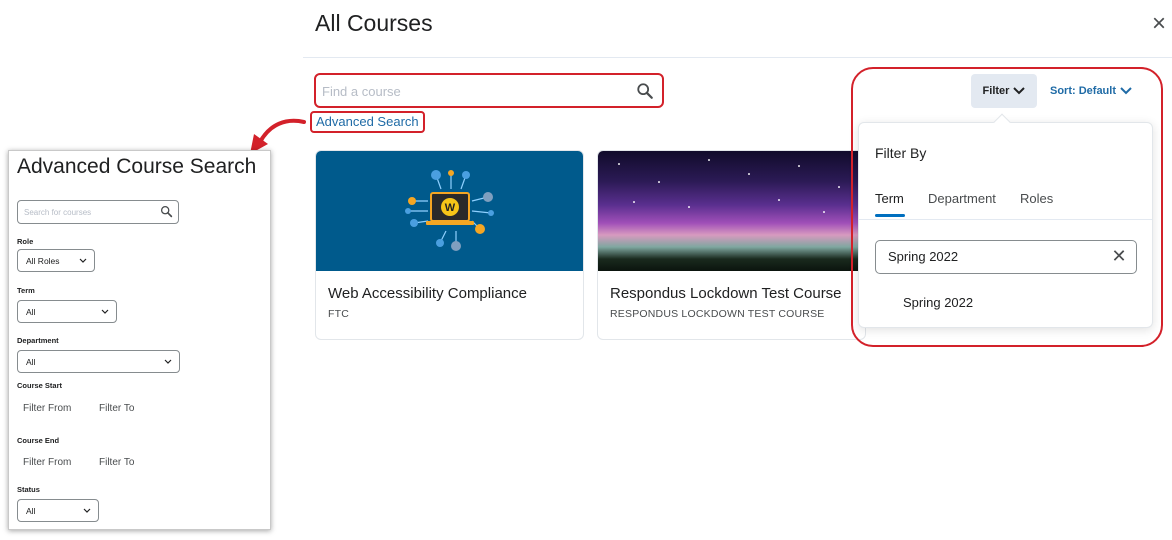 This screenshot has width=1172, height=540. Describe the element at coordinates (88, 212) in the screenshot. I see `advanced-search-input` at that location.